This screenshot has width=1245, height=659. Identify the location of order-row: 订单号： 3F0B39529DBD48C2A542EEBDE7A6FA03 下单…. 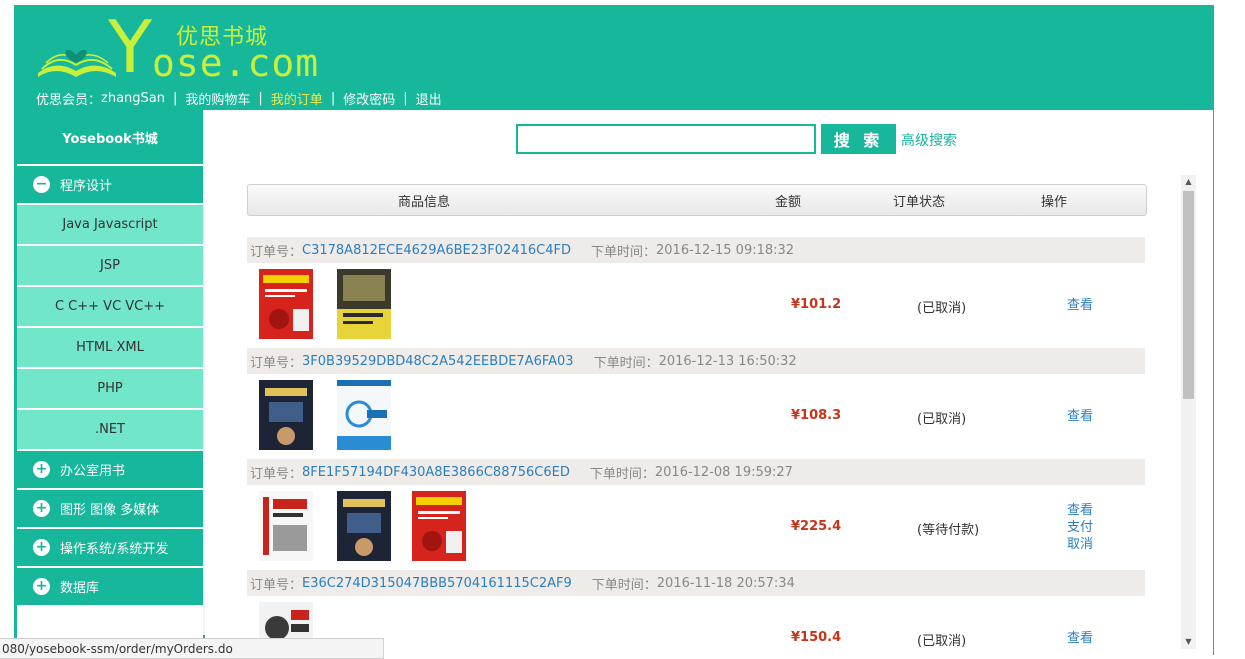
(696, 403).